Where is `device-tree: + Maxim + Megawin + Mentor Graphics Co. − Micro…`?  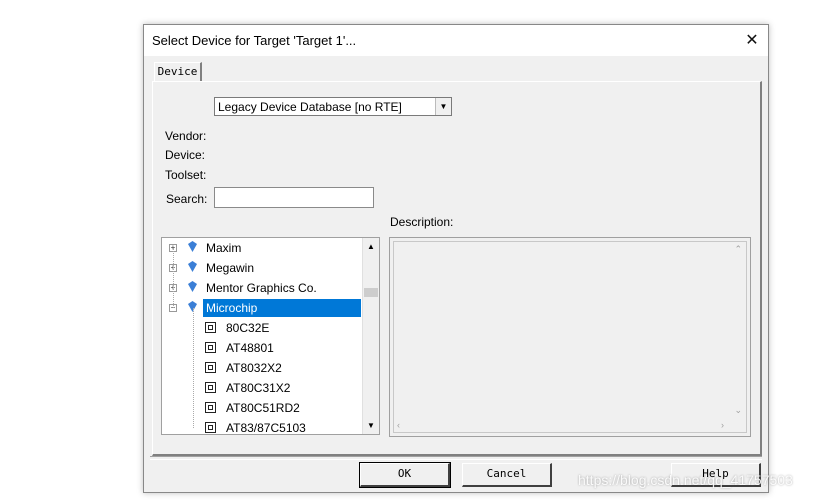 device-tree: + Maxim + Megawin + Mentor Graphics Co. − Micro… is located at coordinates (270, 336).